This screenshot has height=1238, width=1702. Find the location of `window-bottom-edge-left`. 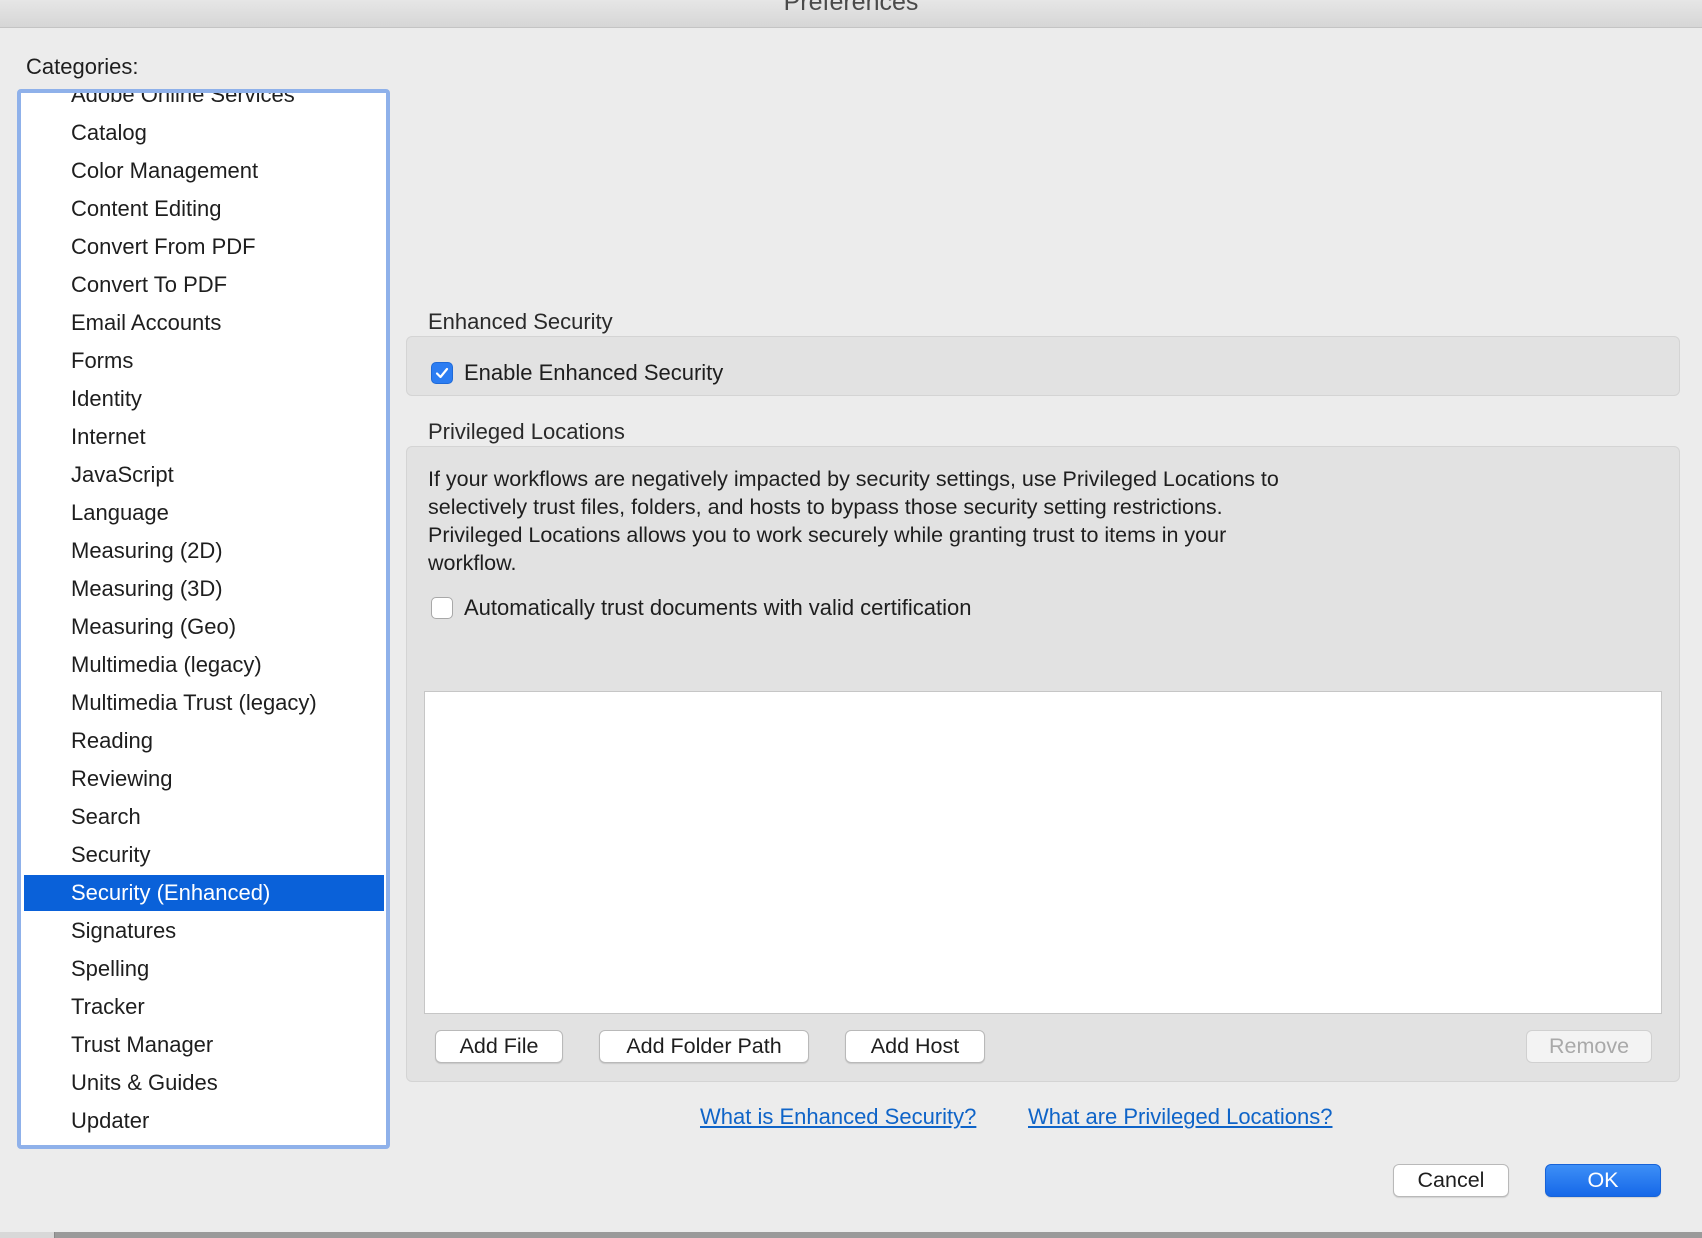

window-bottom-edge-left is located at coordinates (27, 1235).